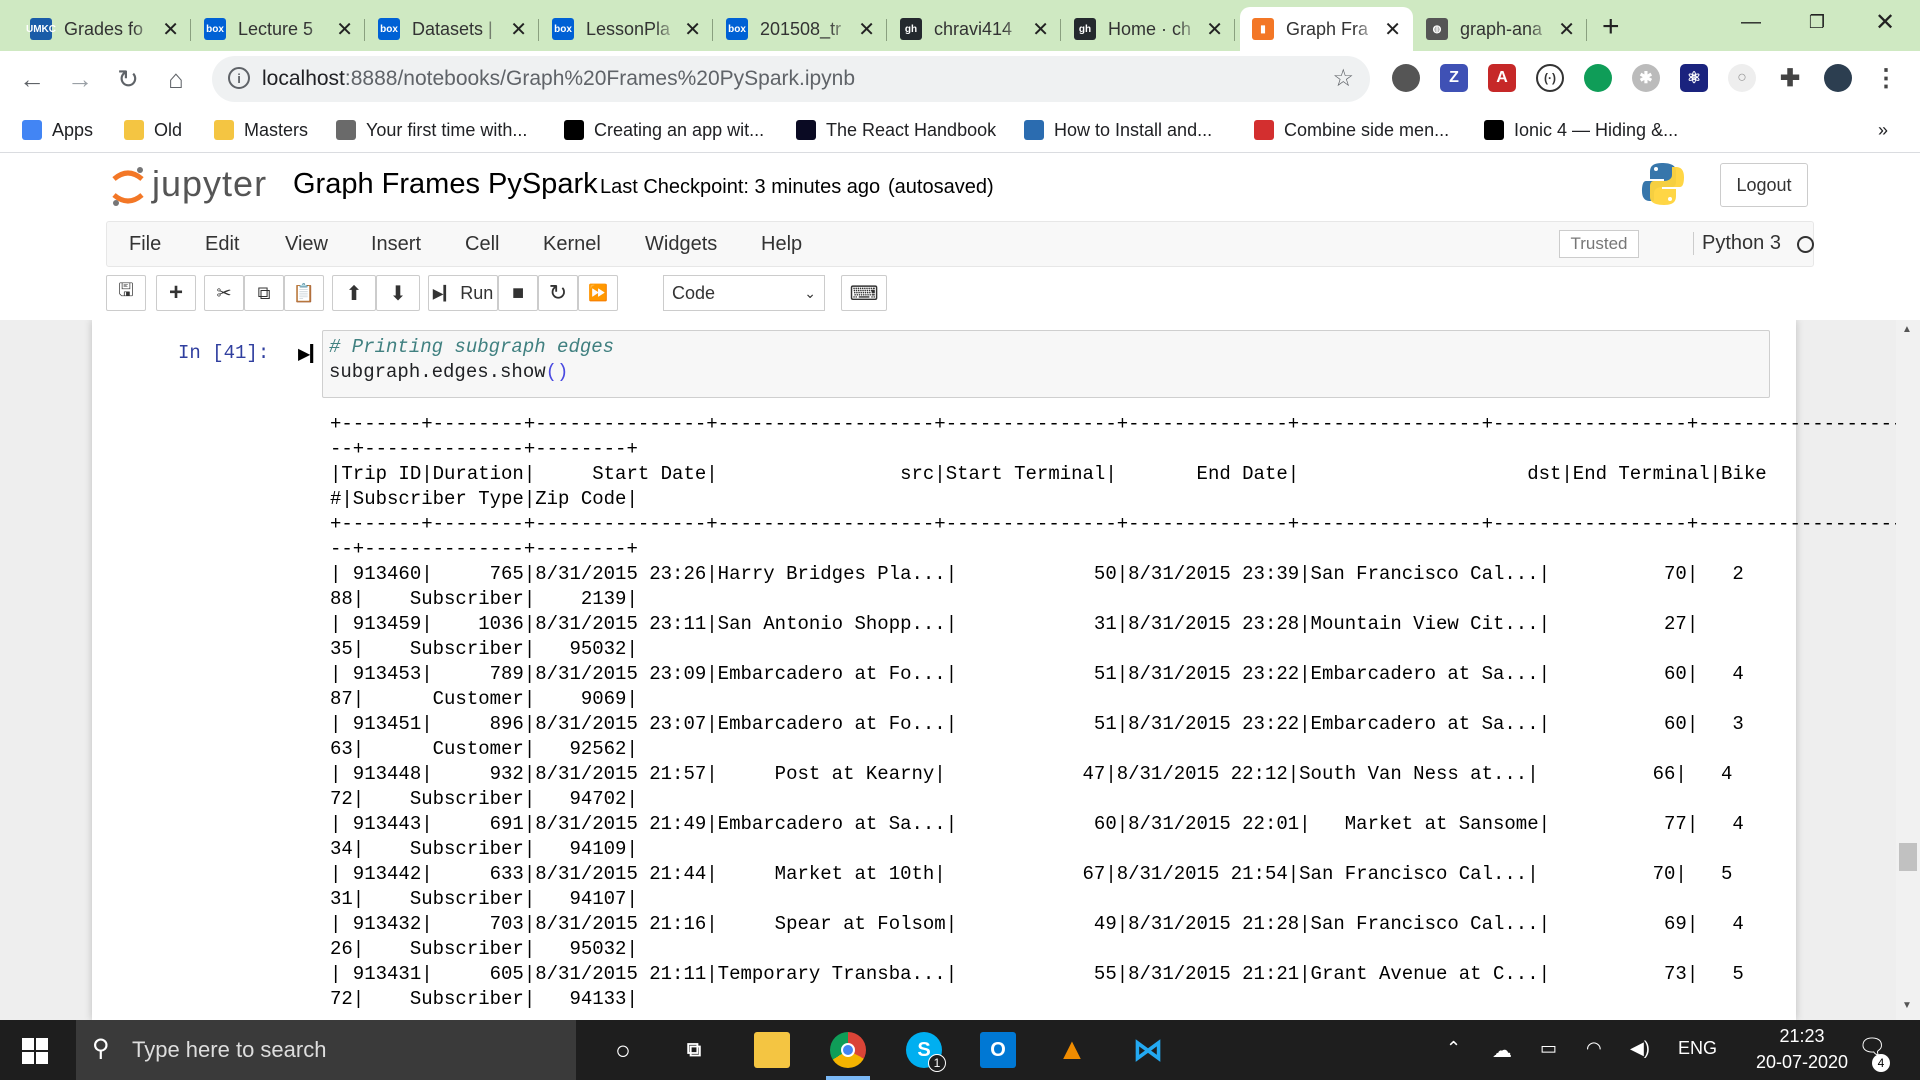 The image size is (1920, 1080). I want to click on run-cell-icon: ▶▎, so click(310, 354).